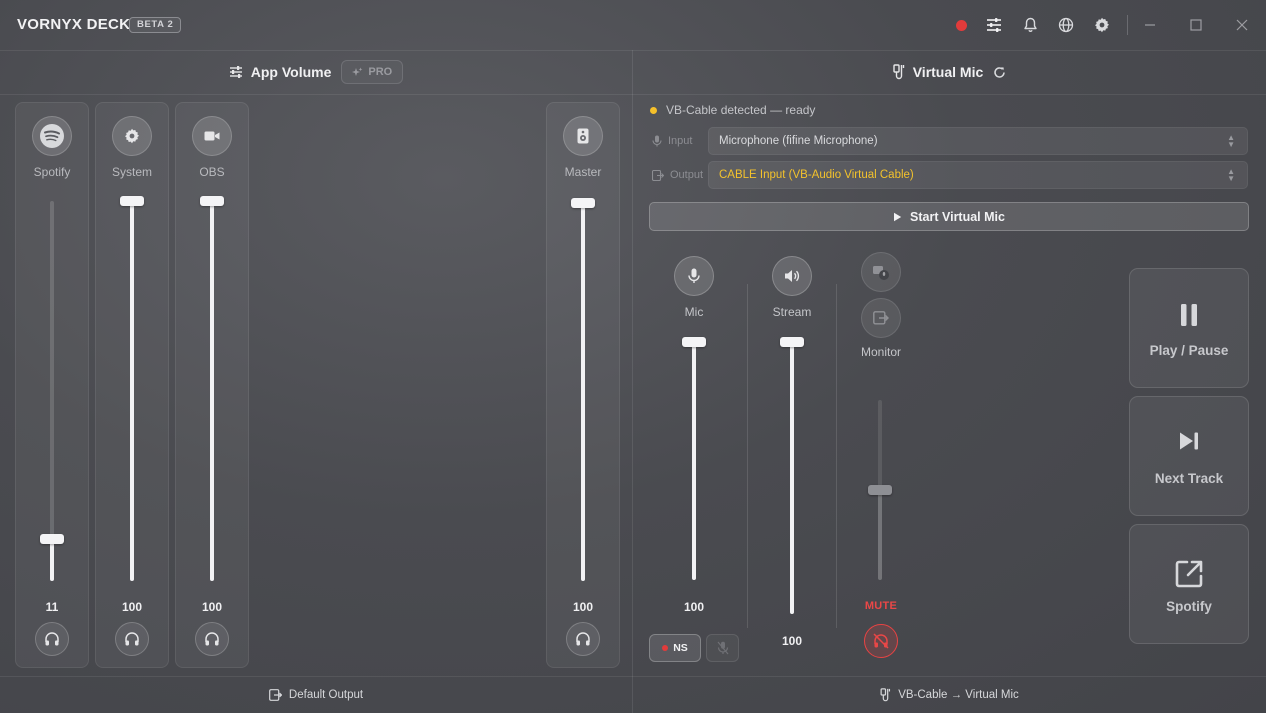 Image resolution: width=1266 pixels, height=713 pixels. I want to click on input-device-select: Microphone (fifine Microphone) ▲ ▼, so click(978, 141).